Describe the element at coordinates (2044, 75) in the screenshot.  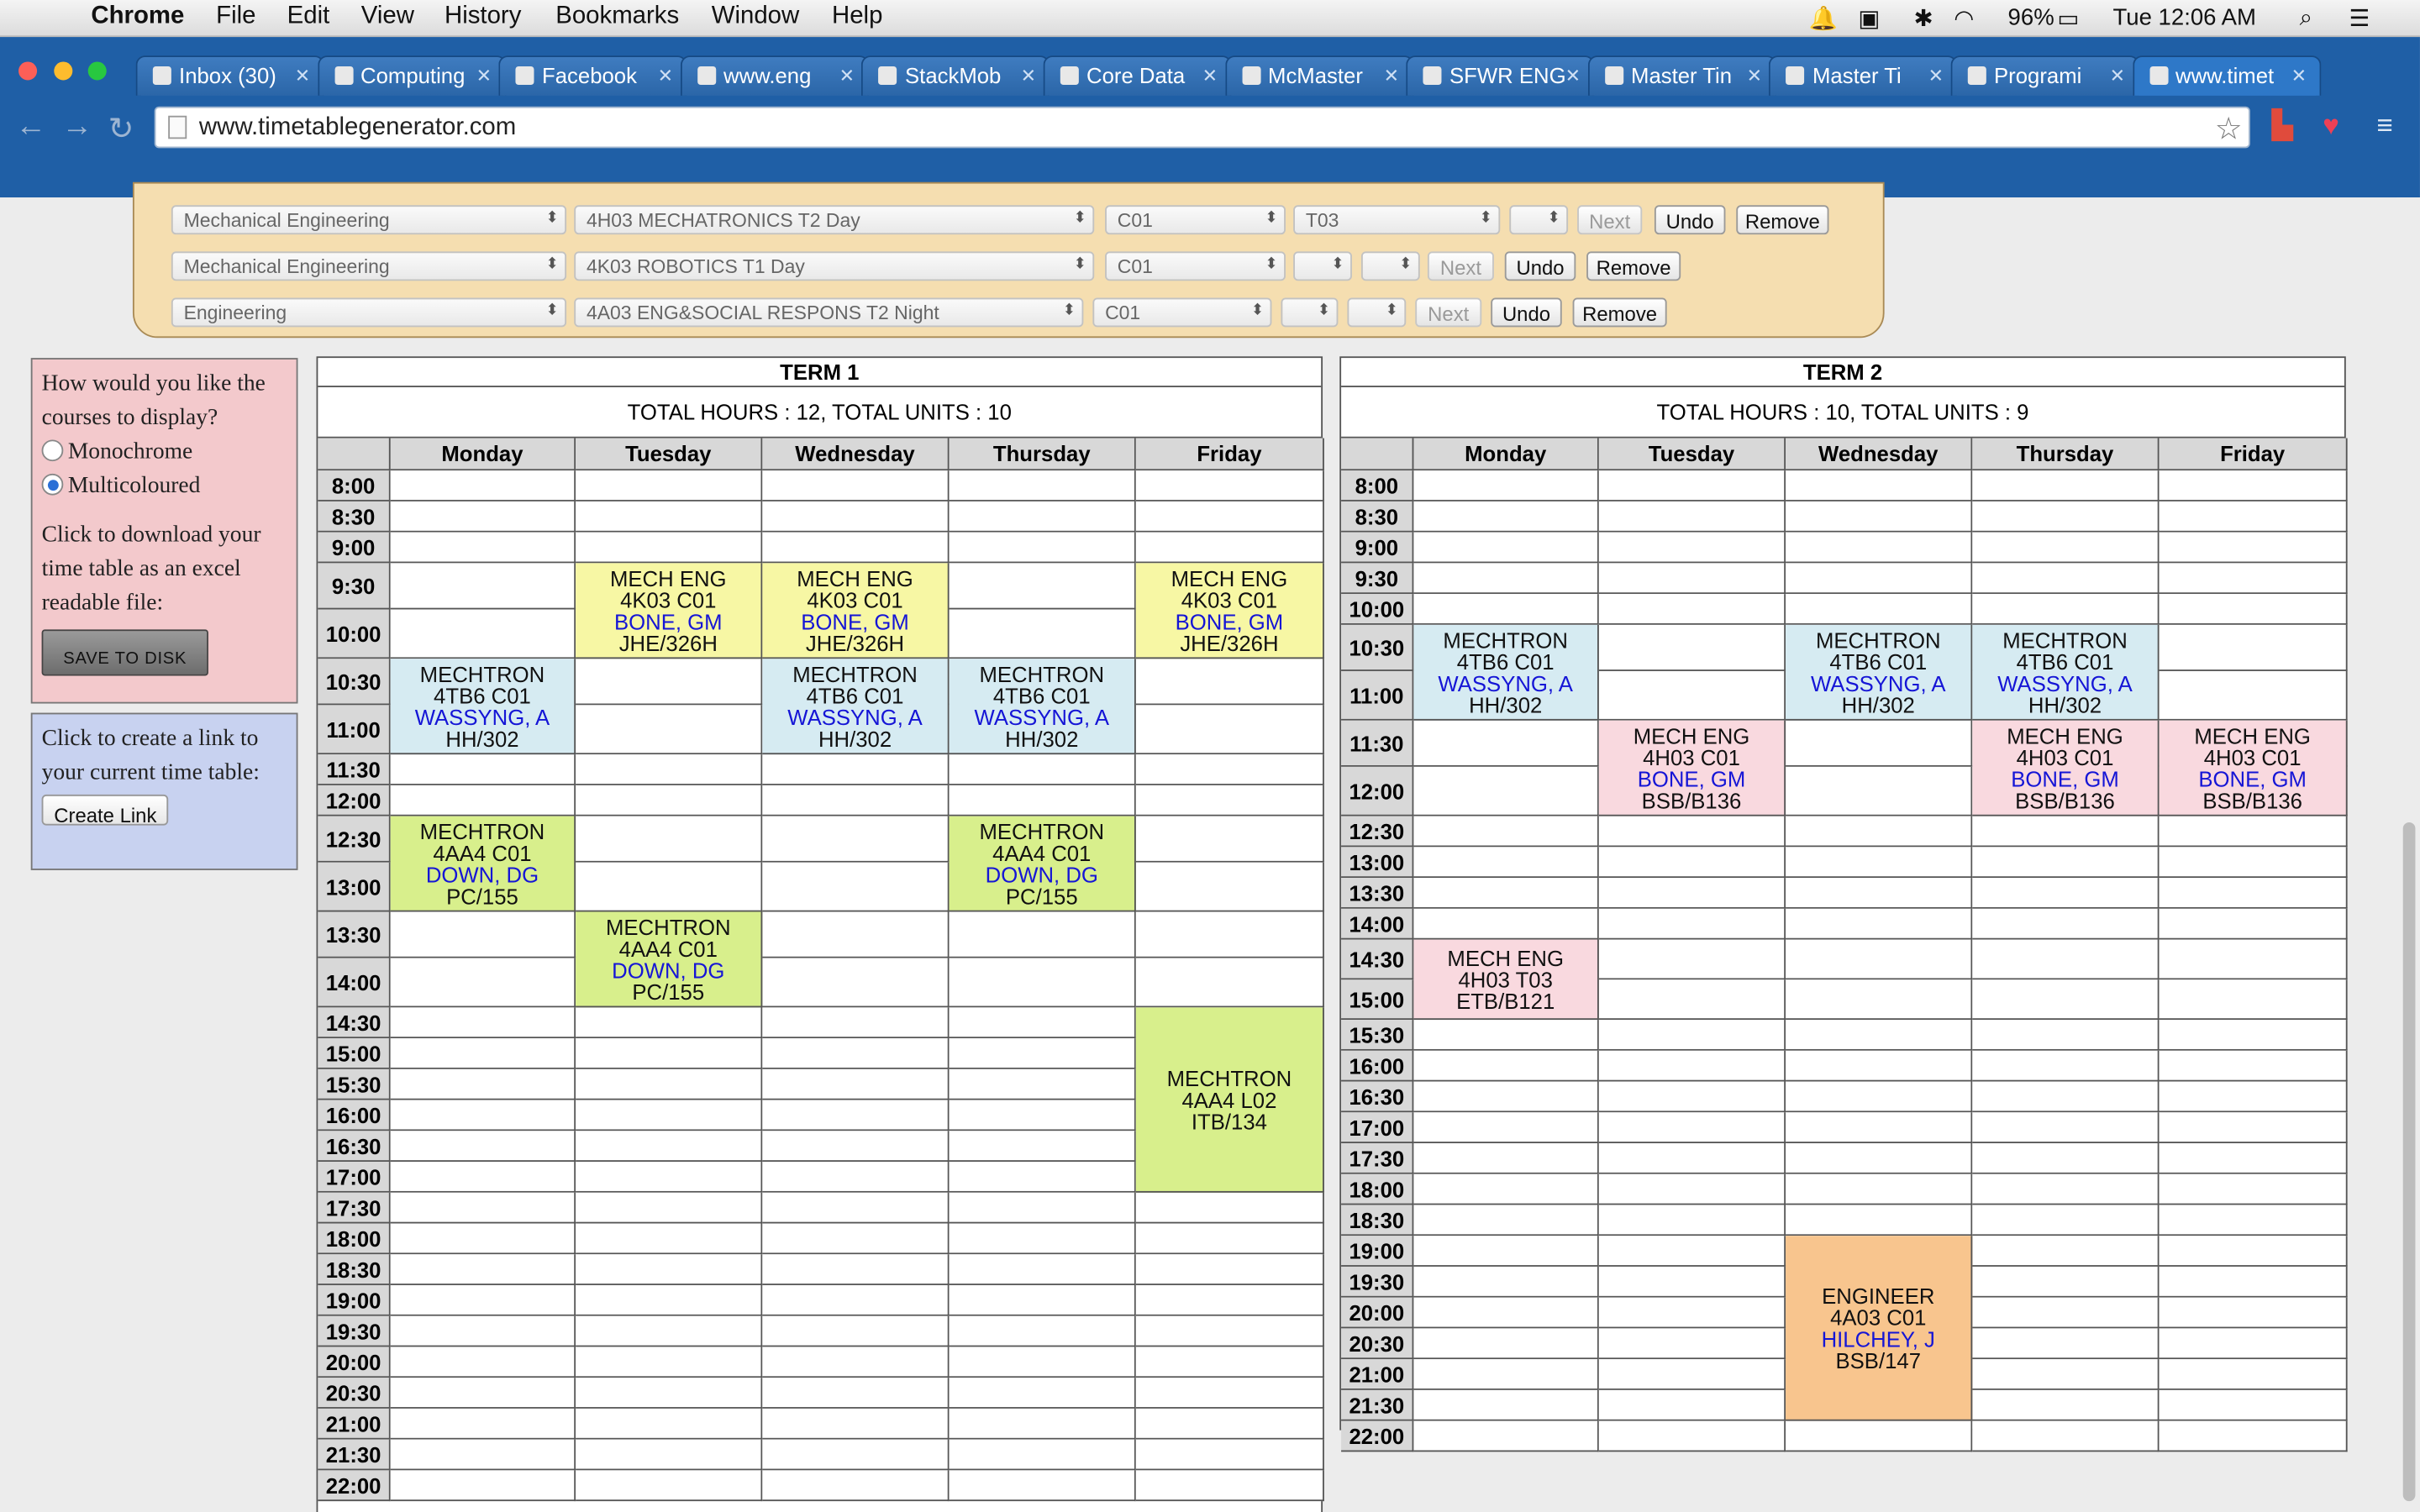
I see `browser-tab: Programi ✕` at that location.